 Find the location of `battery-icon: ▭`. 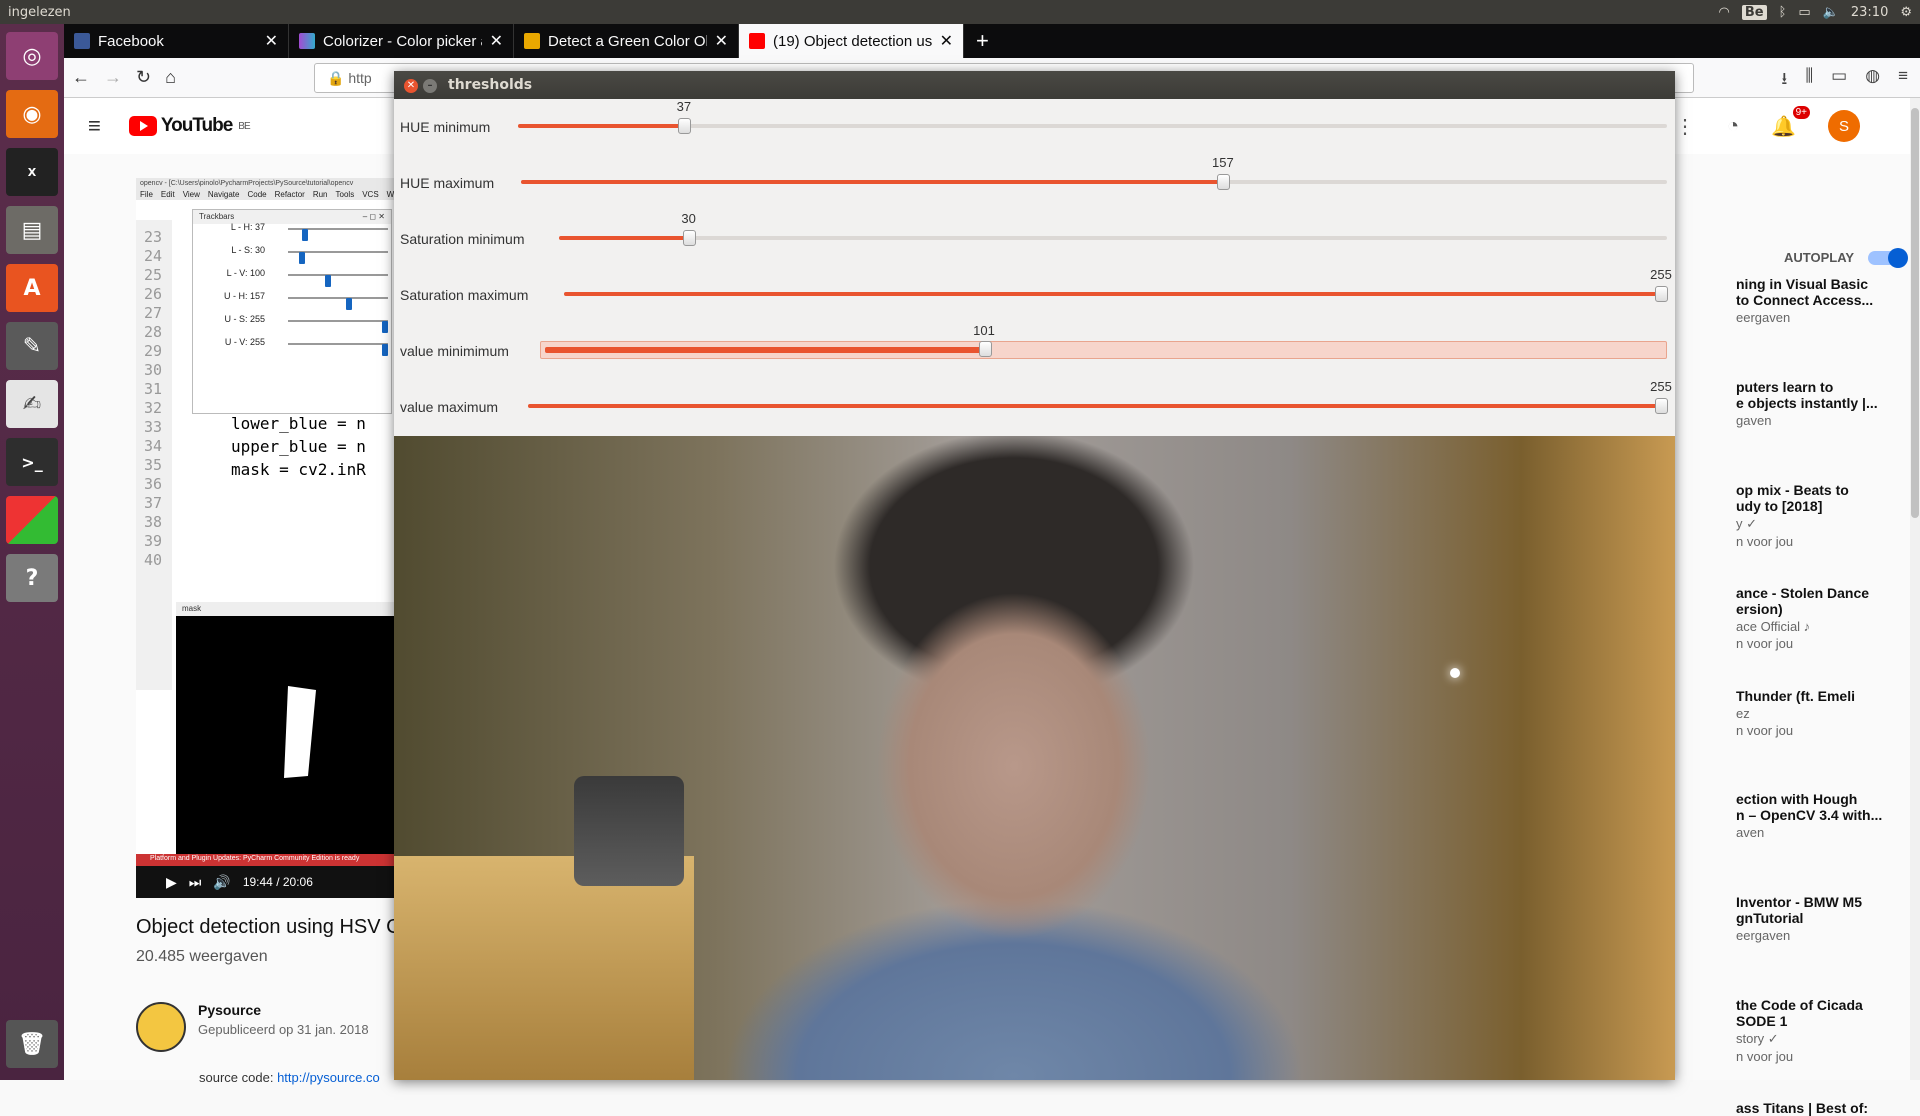

battery-icon: ▭ is located at coordinates (1804, 12).